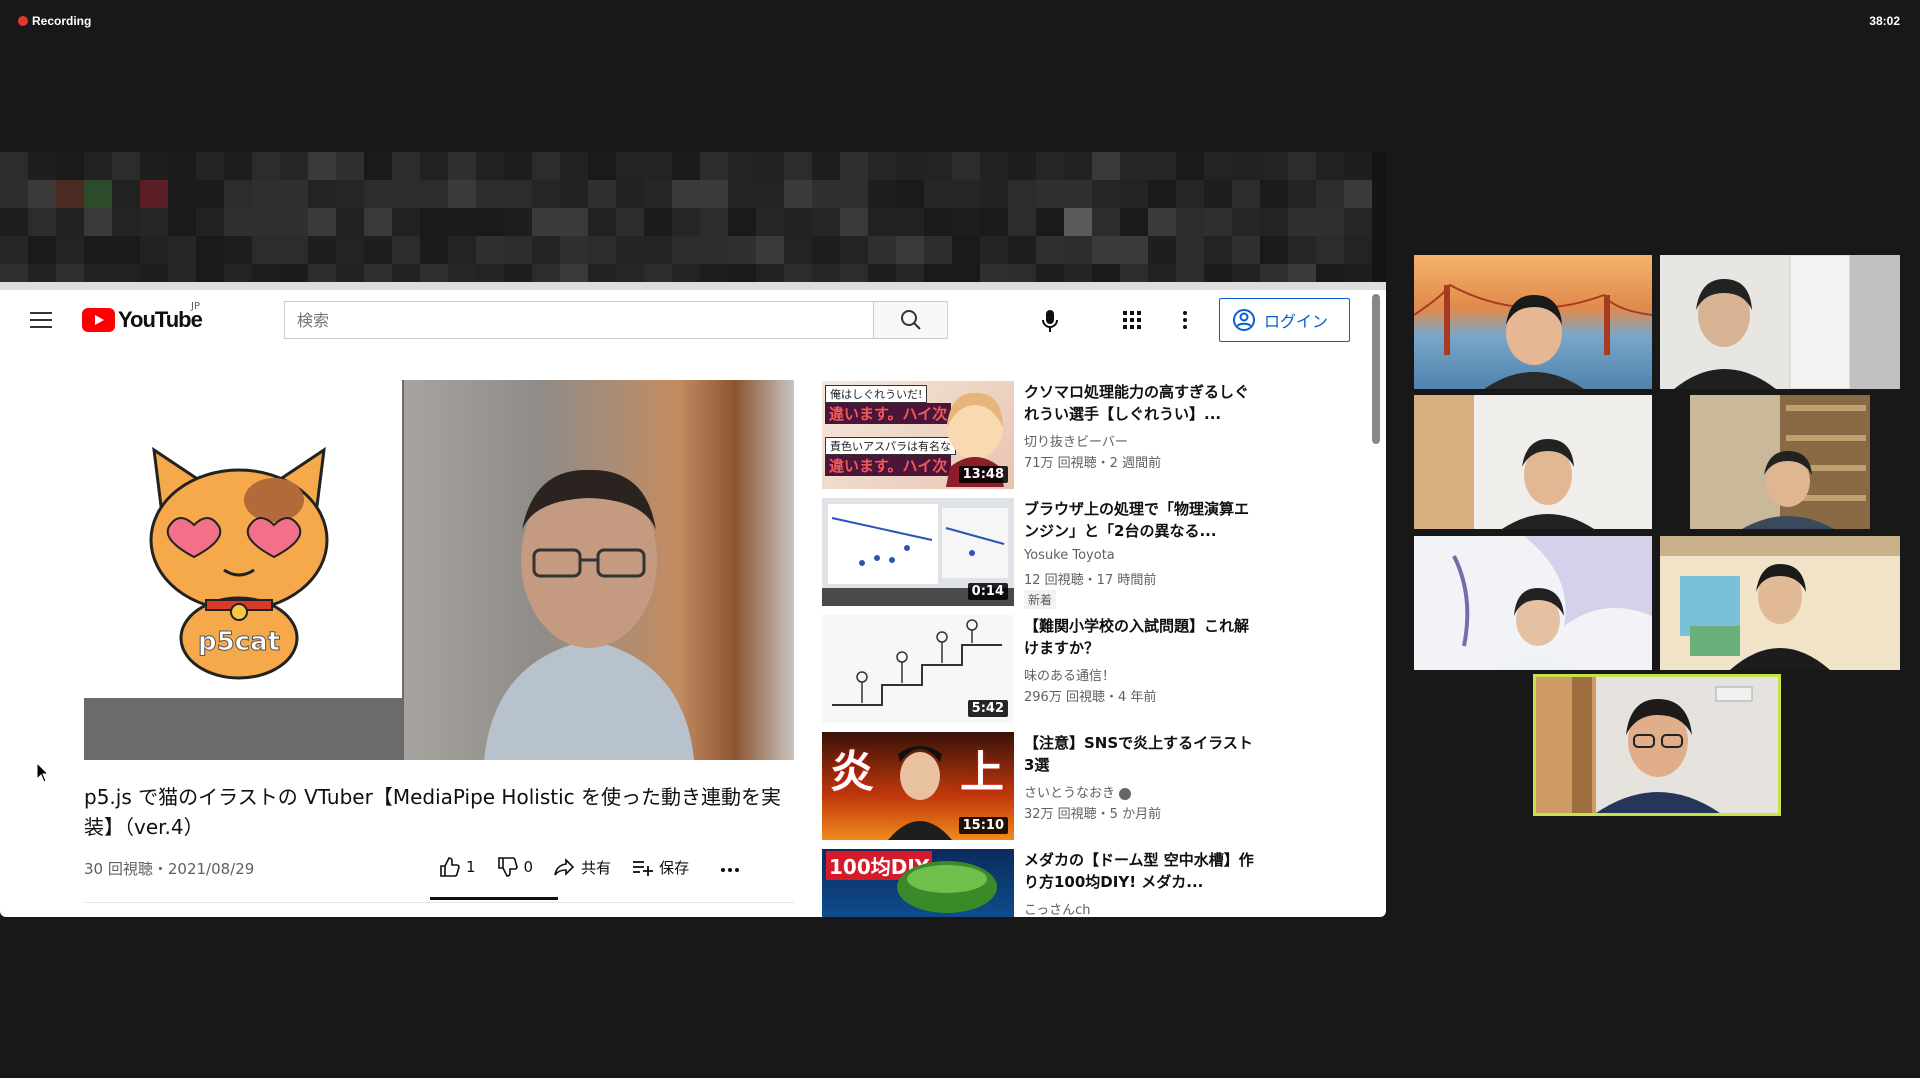 This screenshot has height=1078, width=1920. Describe the element at coordinates (1657, 745) in the screenshot. I see `active-speaker-tile` at that location.